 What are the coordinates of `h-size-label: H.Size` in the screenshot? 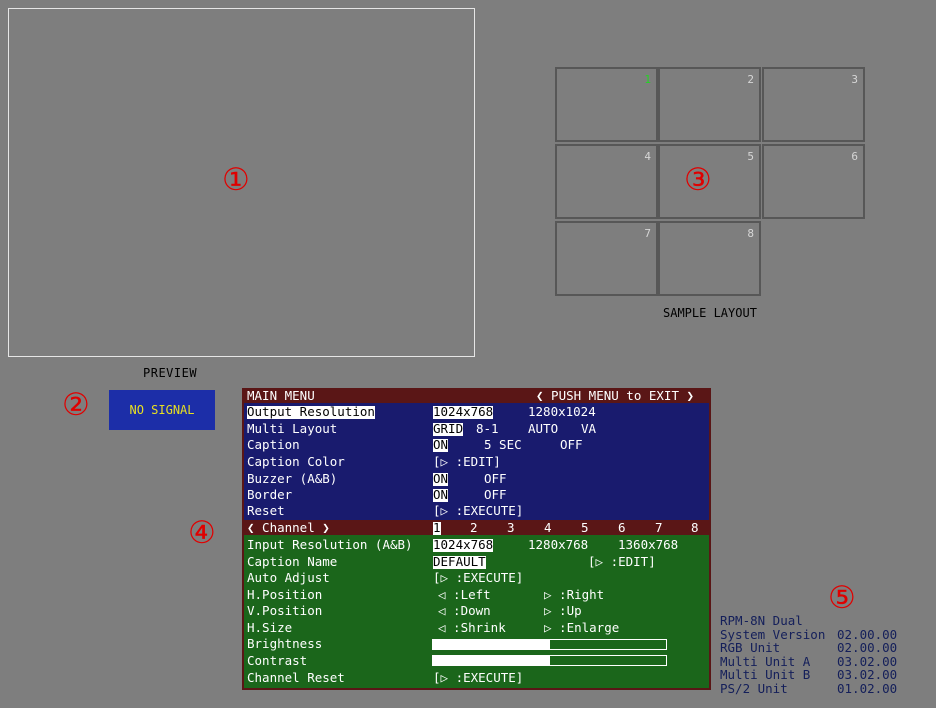 It's located at (269, 628).